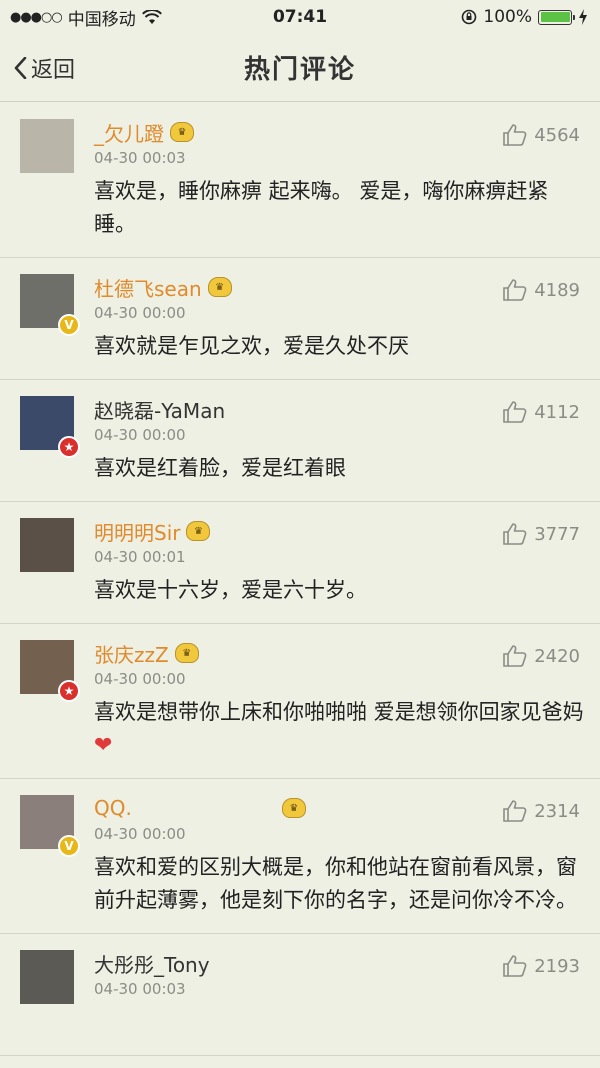 The image size is (600, 1068). I want to click on back-button: 返回, so click(44, 68).